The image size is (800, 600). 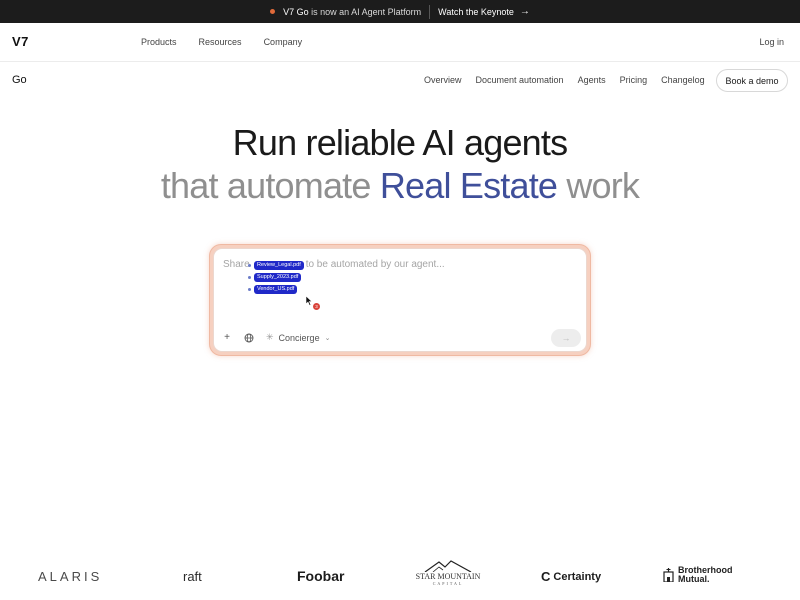 I want to click on login-link: Log in, so click(x=771, y=42).